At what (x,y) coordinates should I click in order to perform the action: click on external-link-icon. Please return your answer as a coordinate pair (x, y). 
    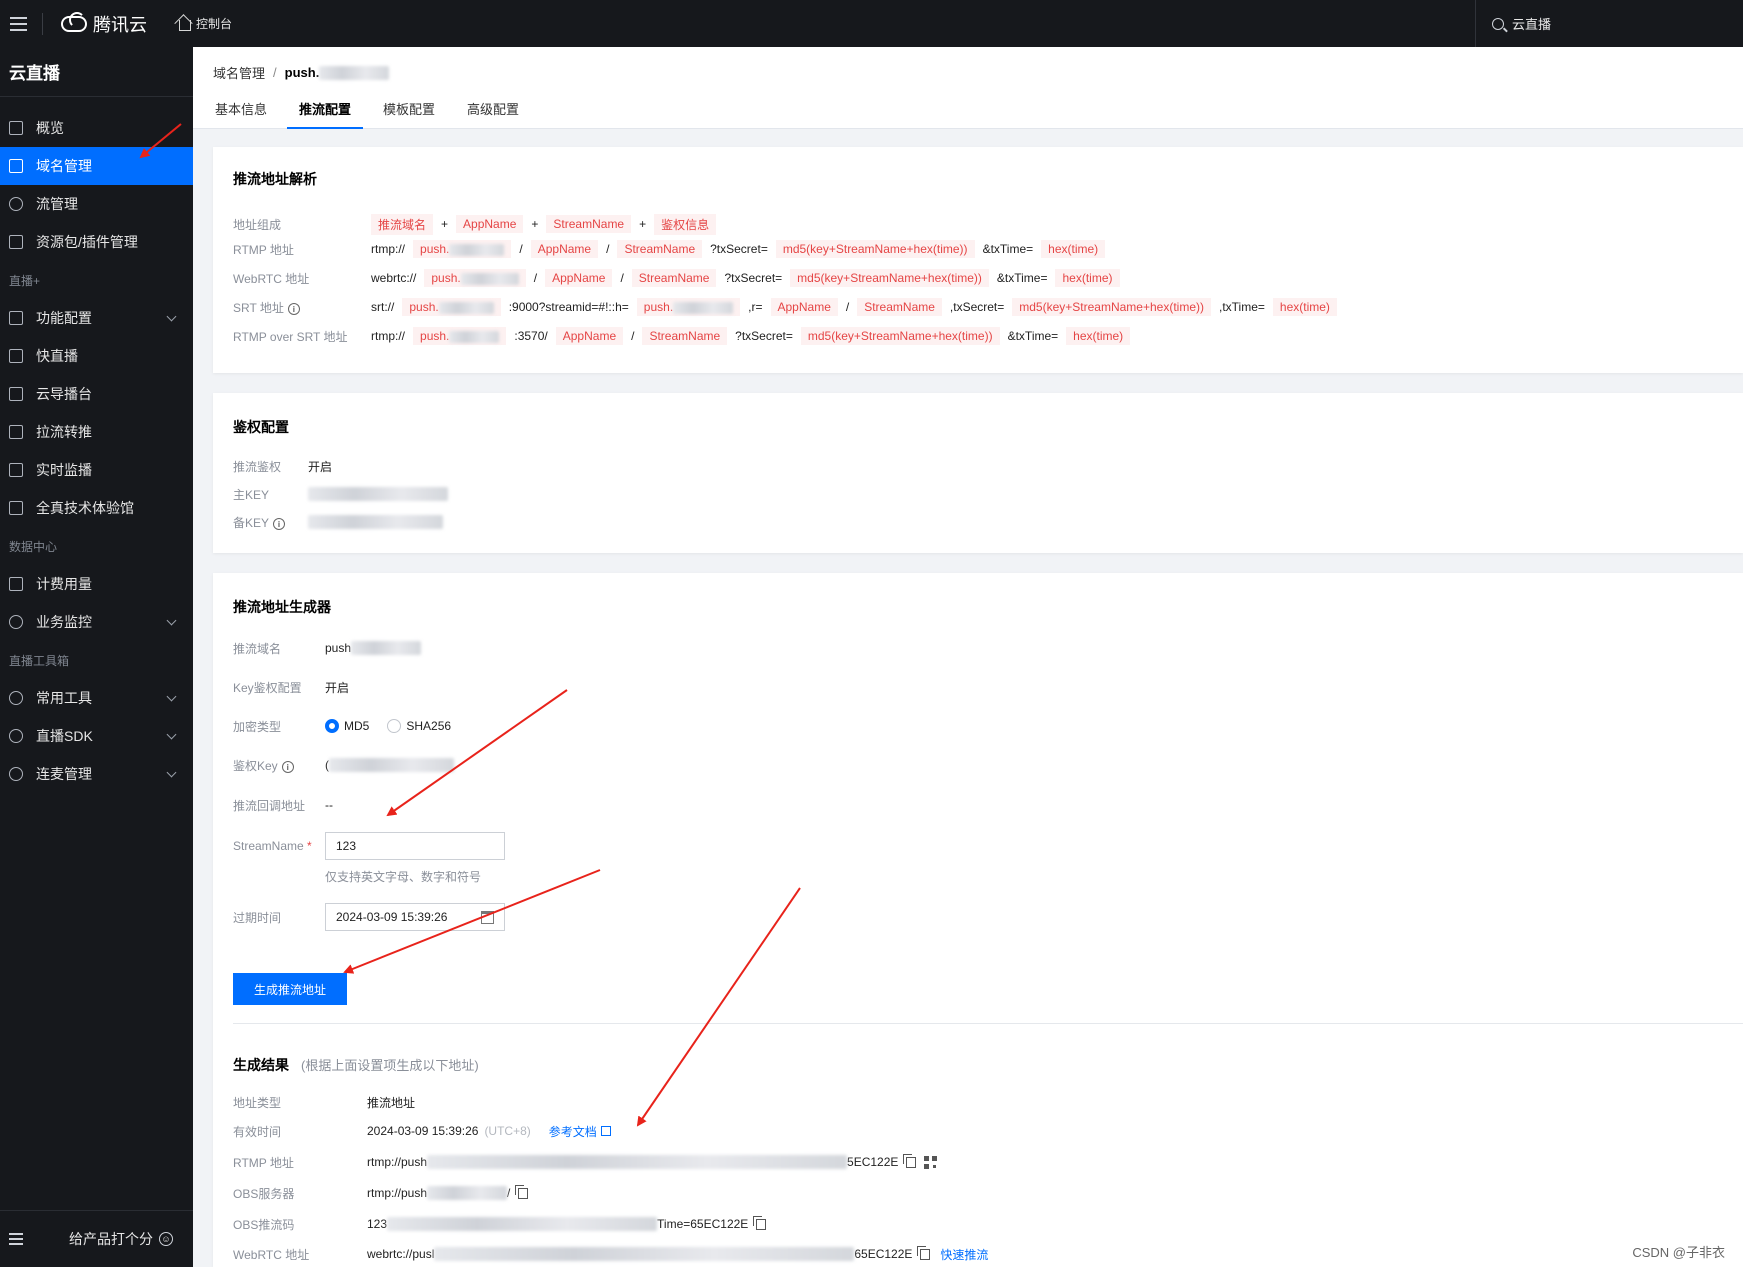
    Looking at the image, I should click on (605, 1131).